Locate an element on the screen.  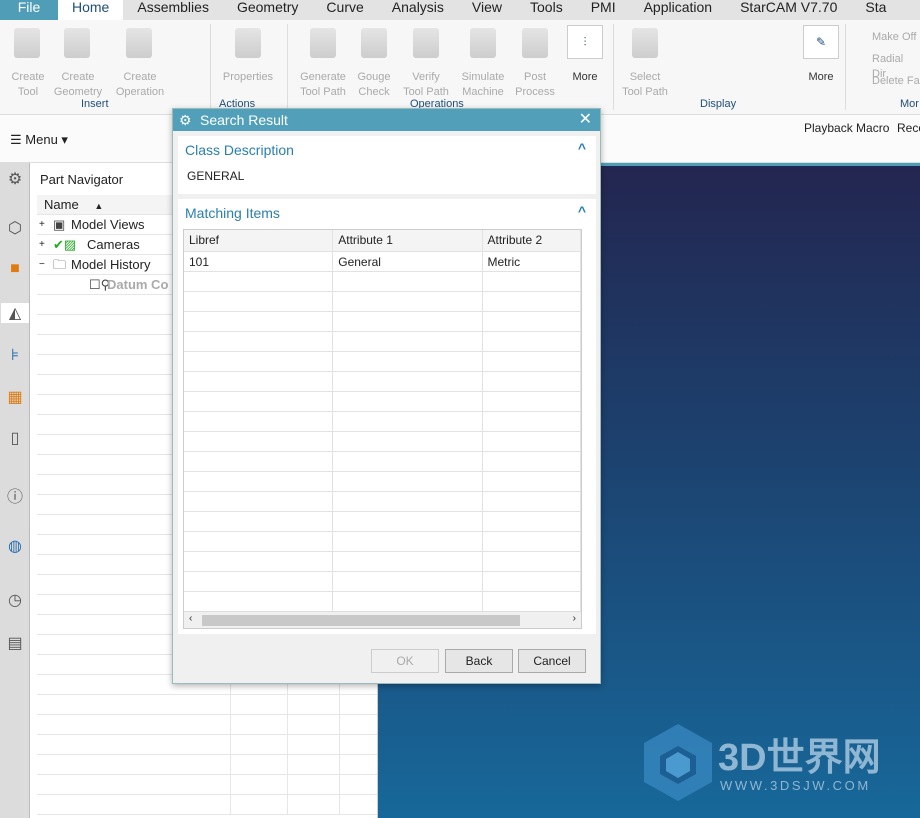
column-libref: Libref is located at coordinates (259, 240).